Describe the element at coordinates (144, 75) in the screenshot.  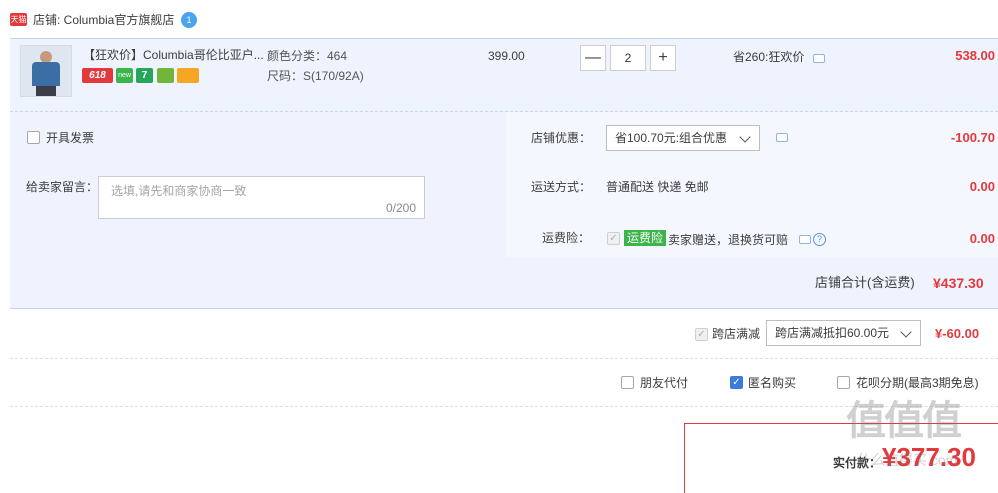
I see `badge-7day-return-icon: 7` at that location.